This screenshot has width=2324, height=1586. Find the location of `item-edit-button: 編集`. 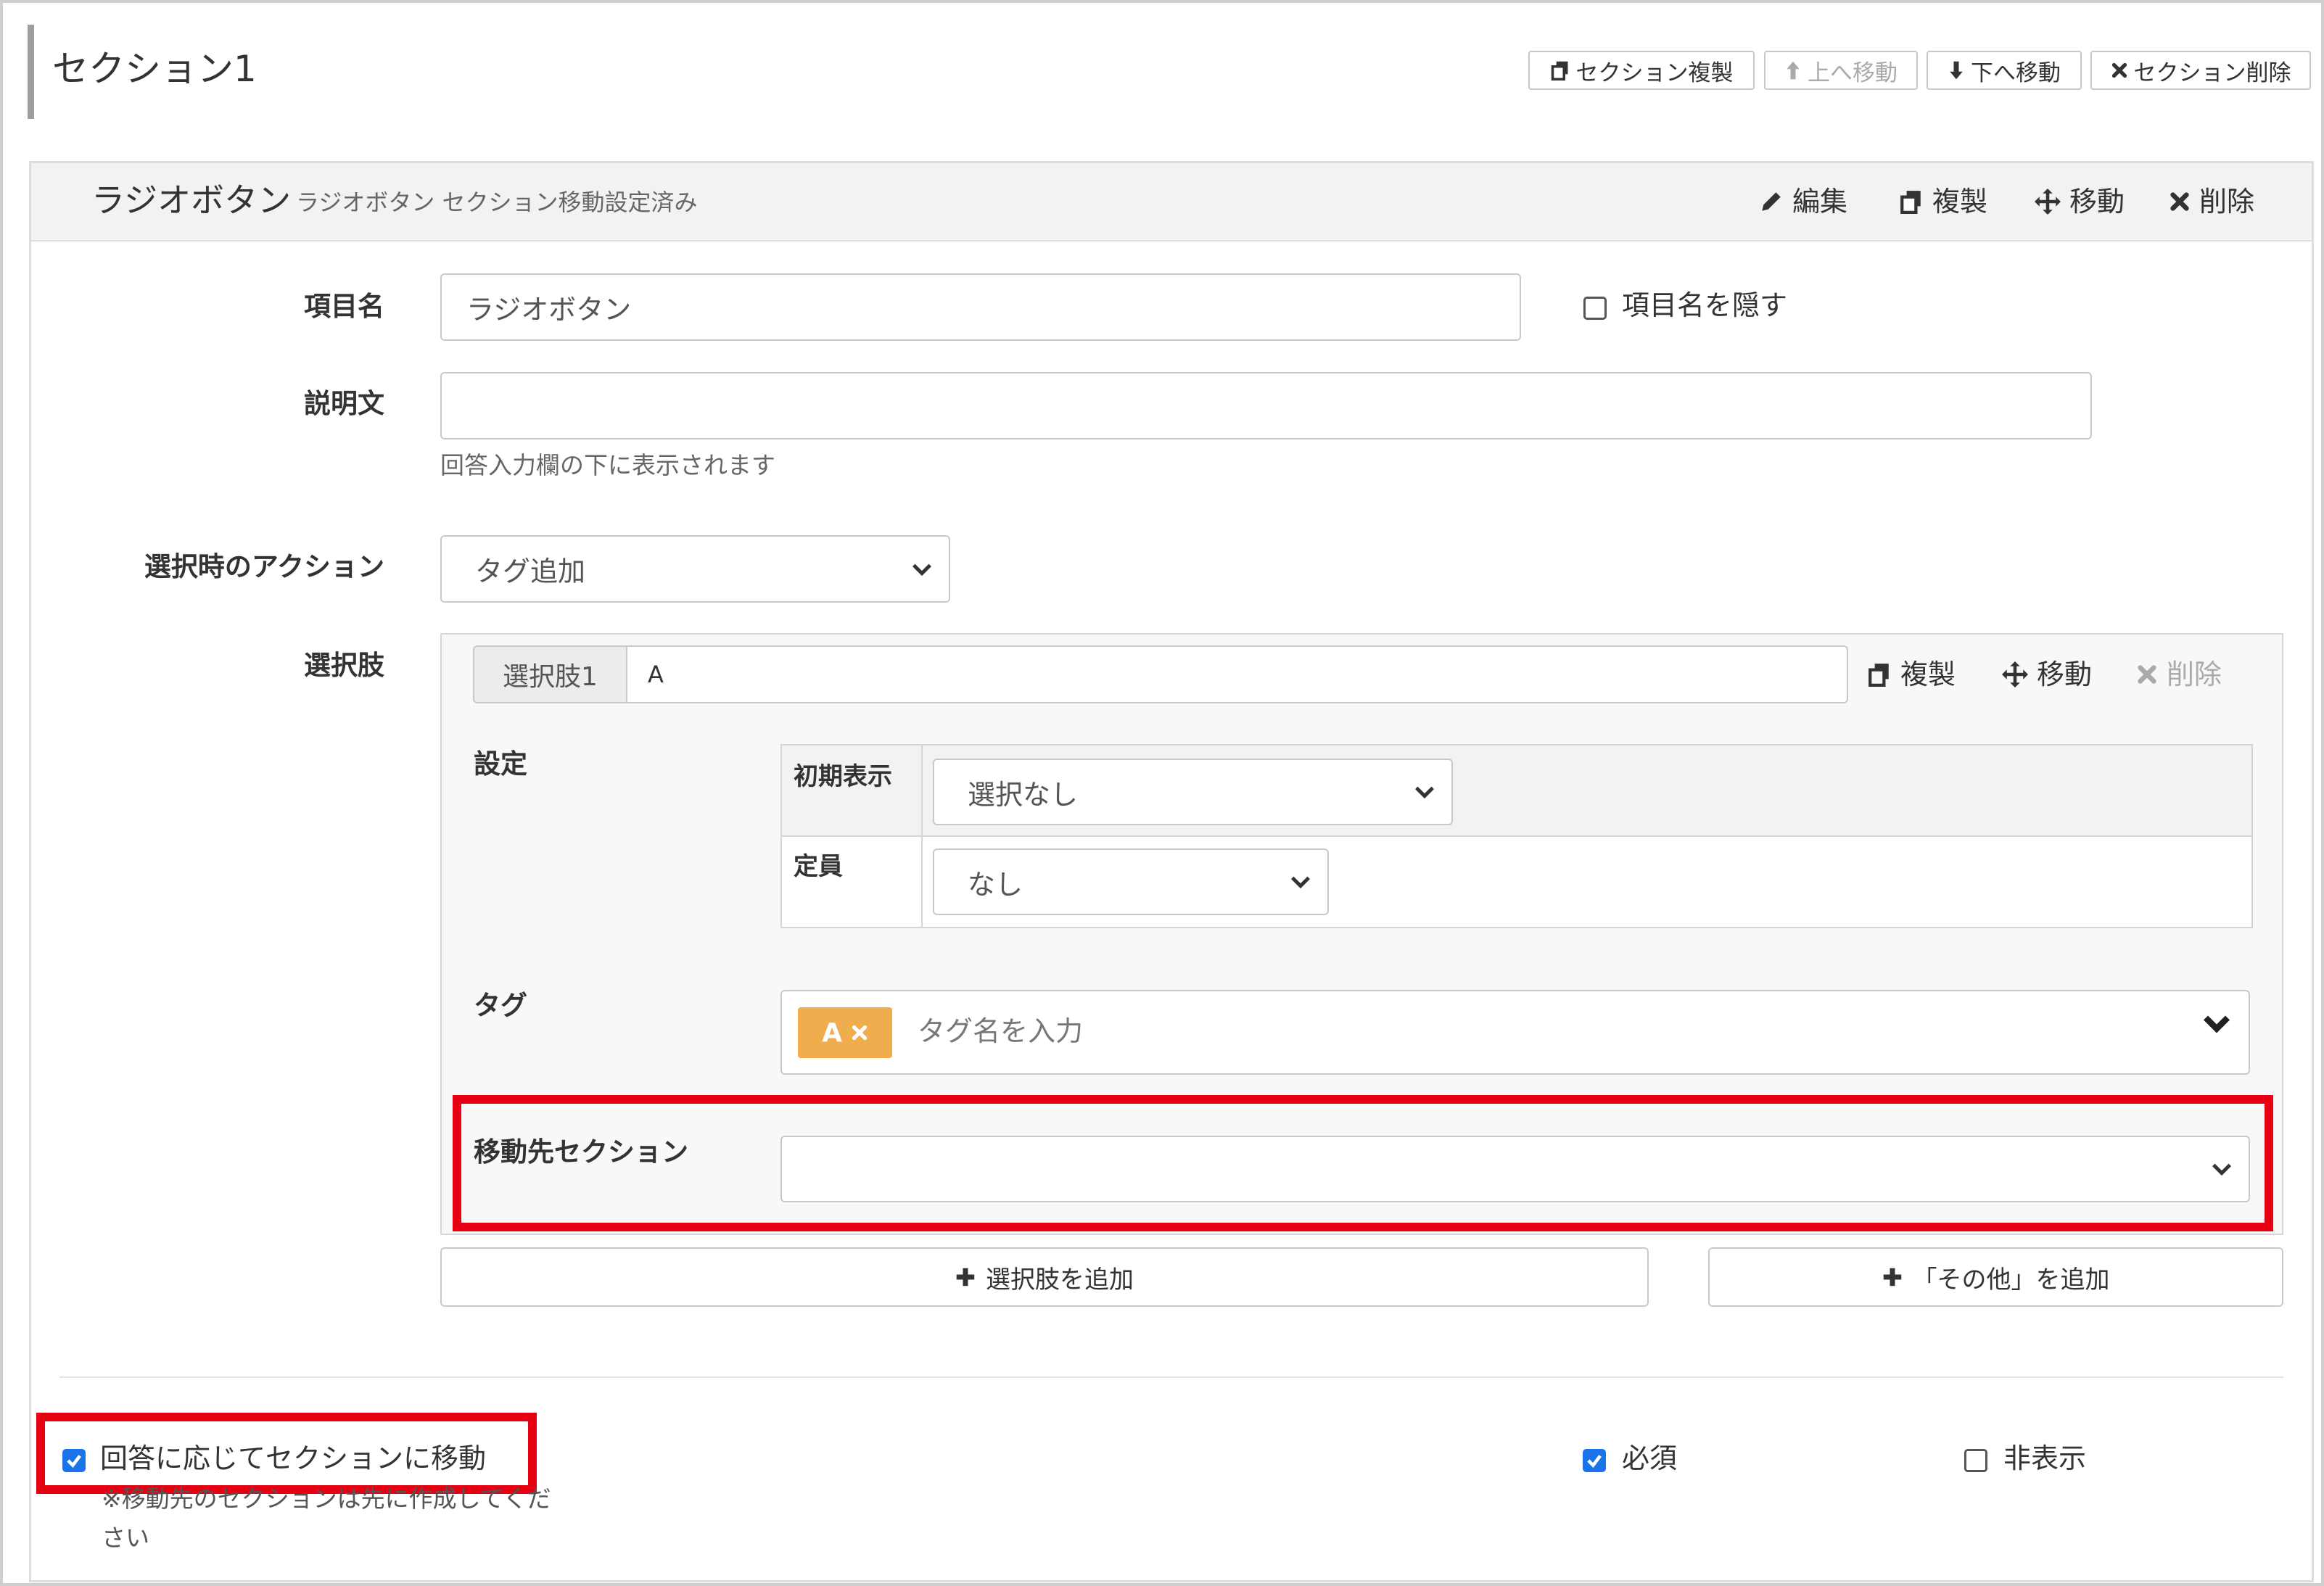

item-edit-button: 編集 is located at coordinates (1803, 201).